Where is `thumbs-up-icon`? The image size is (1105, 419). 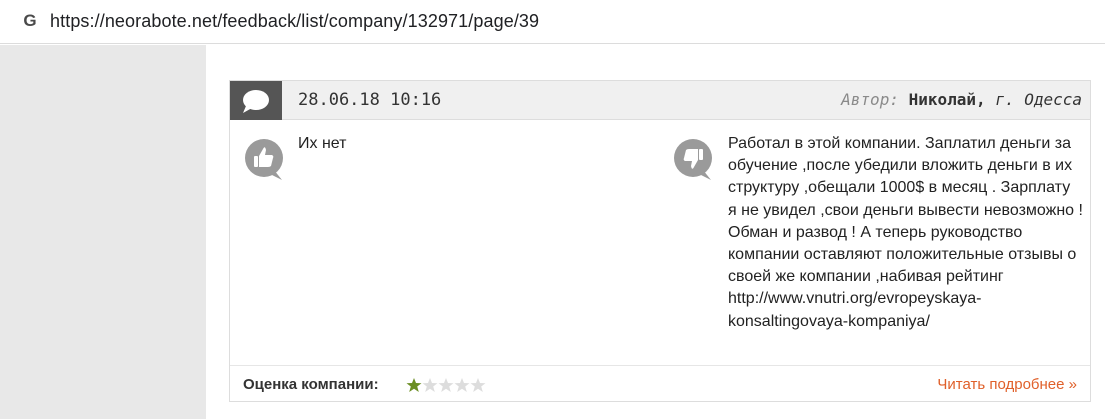 thumbs-up-icon is located at coordinates (264, 160).